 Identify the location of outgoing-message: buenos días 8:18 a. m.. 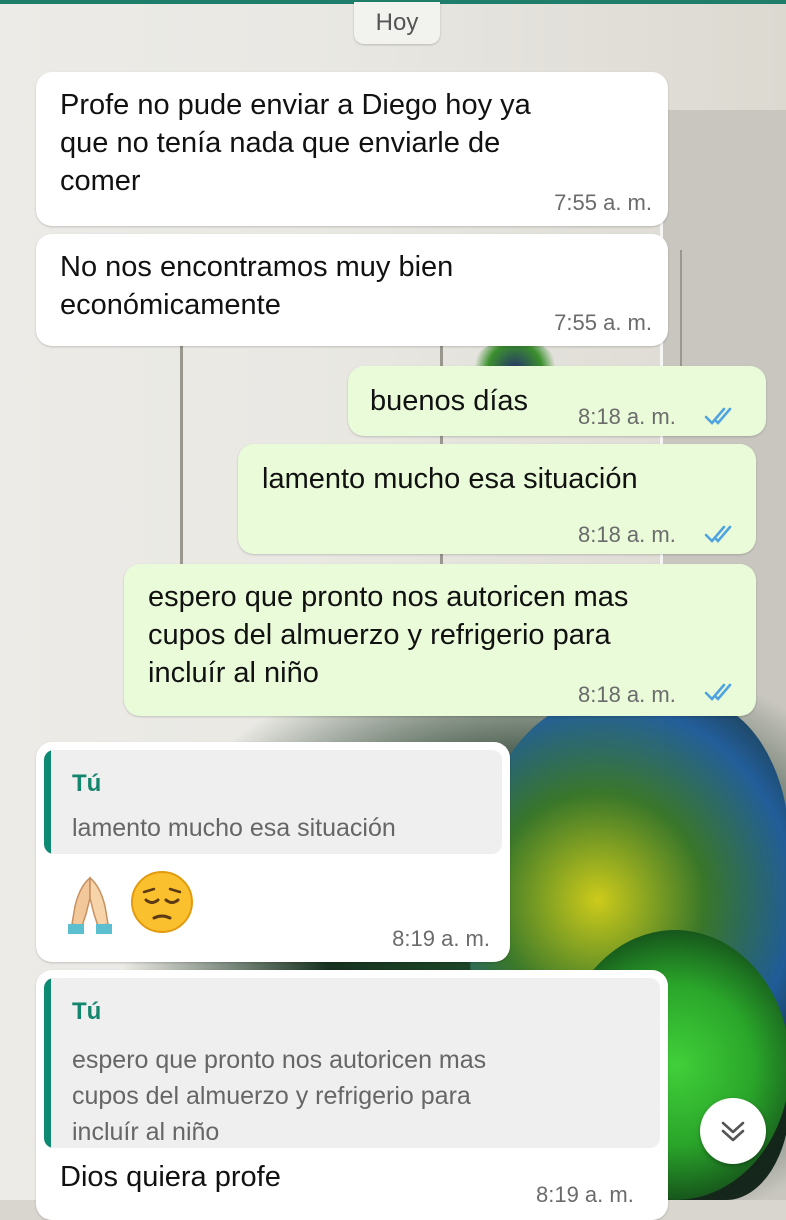
(557, 401).